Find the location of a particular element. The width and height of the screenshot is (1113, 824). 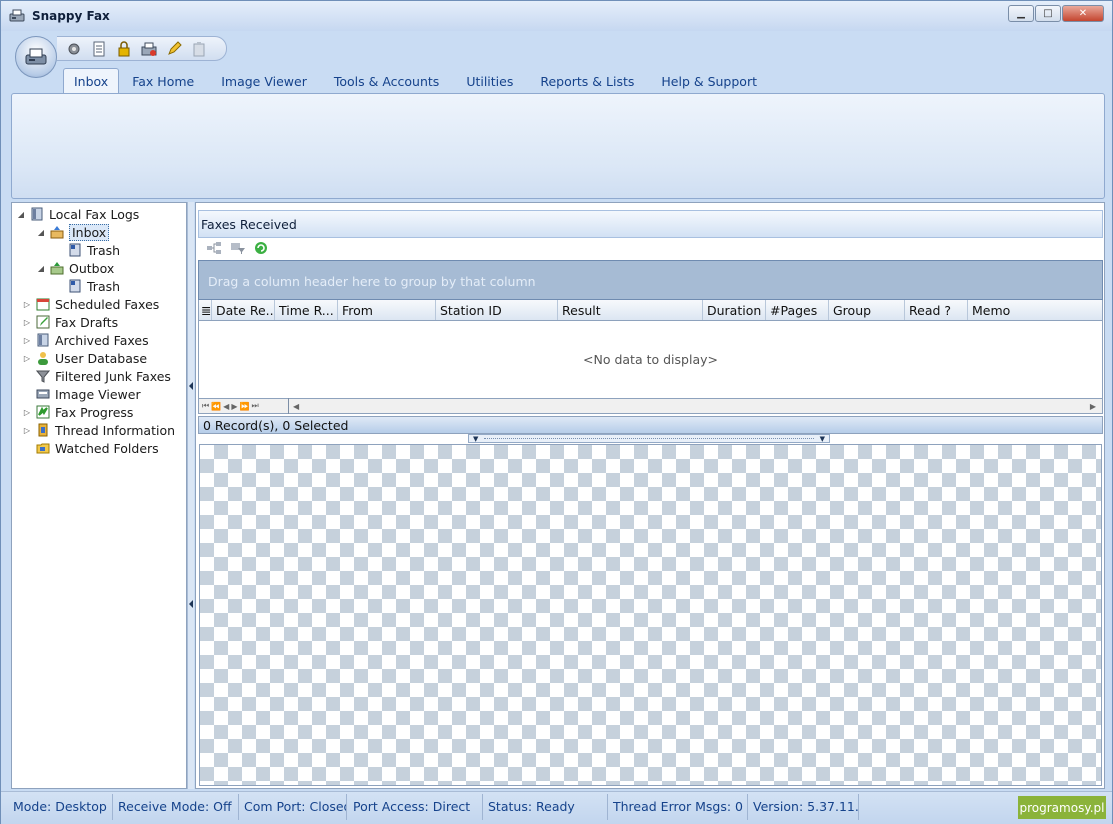

tree-item-fax-progress: ▷ Fax Progress is located at coordinates (78, 412).